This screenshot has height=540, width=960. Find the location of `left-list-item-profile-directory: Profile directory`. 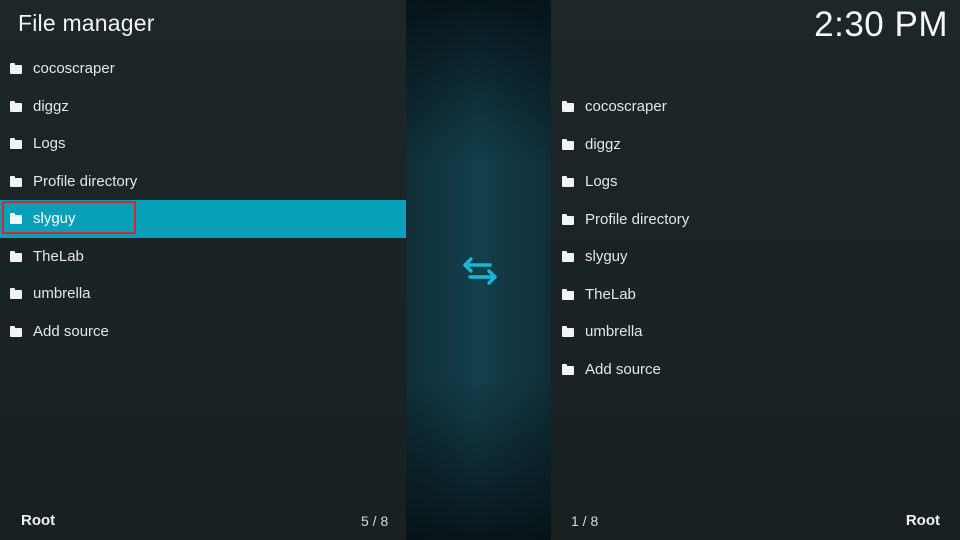

left-list-item-profile-directory: Profile directory is located at coordinates (203, 182).